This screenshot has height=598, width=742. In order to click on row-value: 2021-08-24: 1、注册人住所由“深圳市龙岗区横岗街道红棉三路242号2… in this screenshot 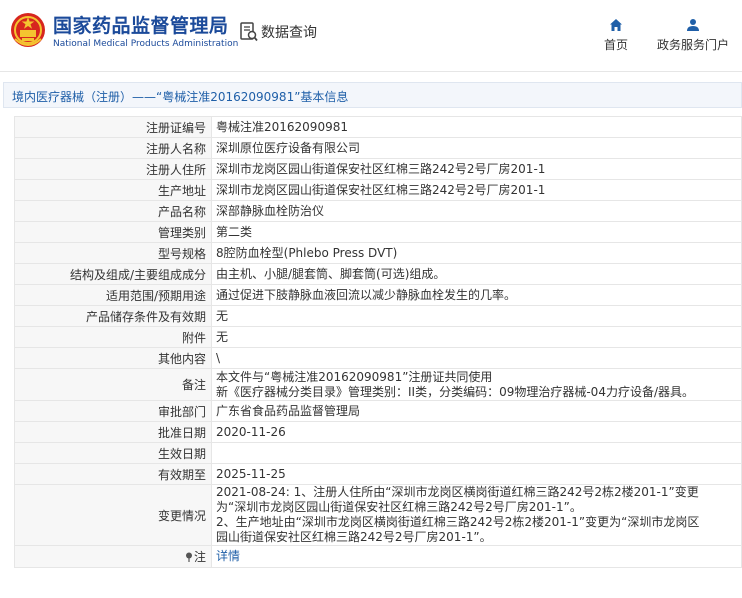, I will do `click(476, 515)`.